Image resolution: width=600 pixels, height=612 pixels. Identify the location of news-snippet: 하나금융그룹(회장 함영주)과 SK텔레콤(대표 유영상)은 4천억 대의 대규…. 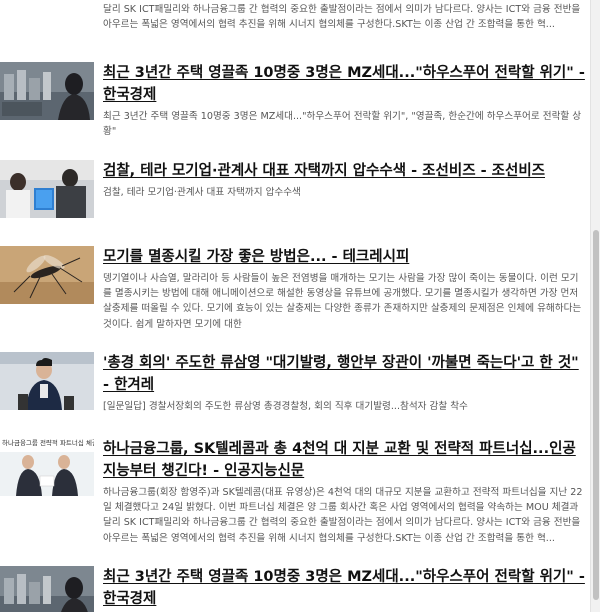
(343, 515).